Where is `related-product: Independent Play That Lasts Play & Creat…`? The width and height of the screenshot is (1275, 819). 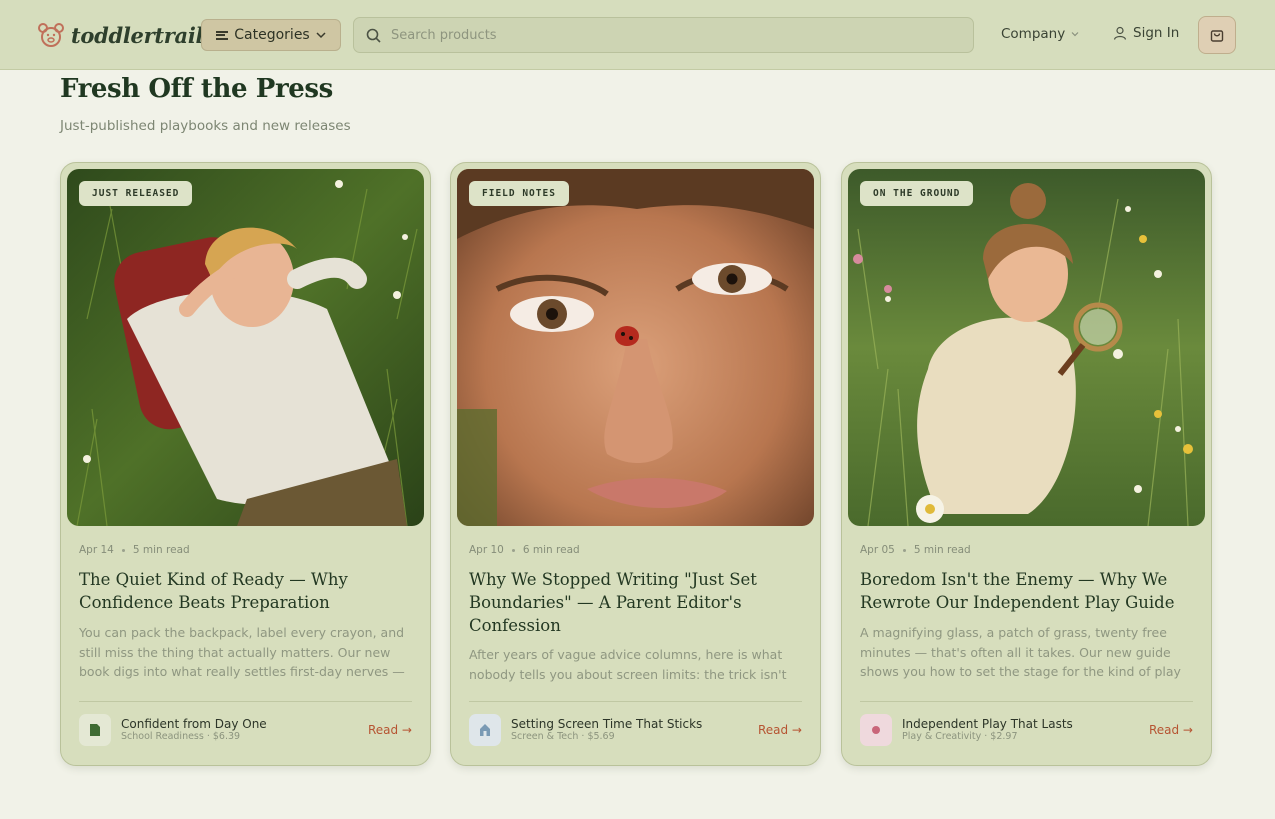 related-product: Independent Play That Lasts Play & Creat… is located at coordinates (1026, 730).